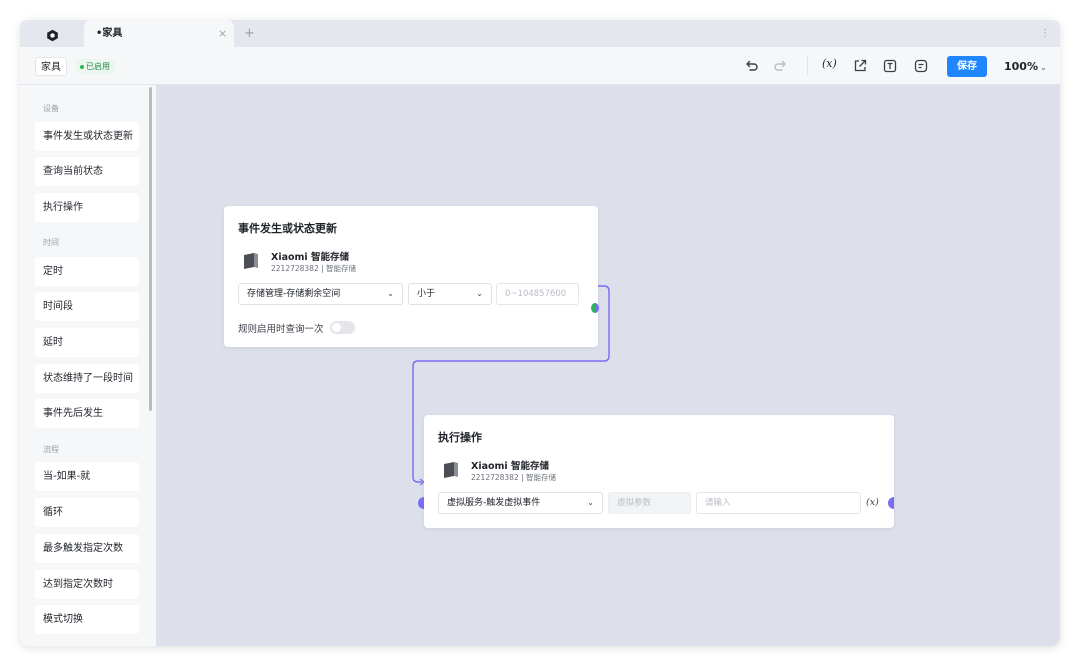  I want to click on zoom-value: 100%, so click(1021, 66).